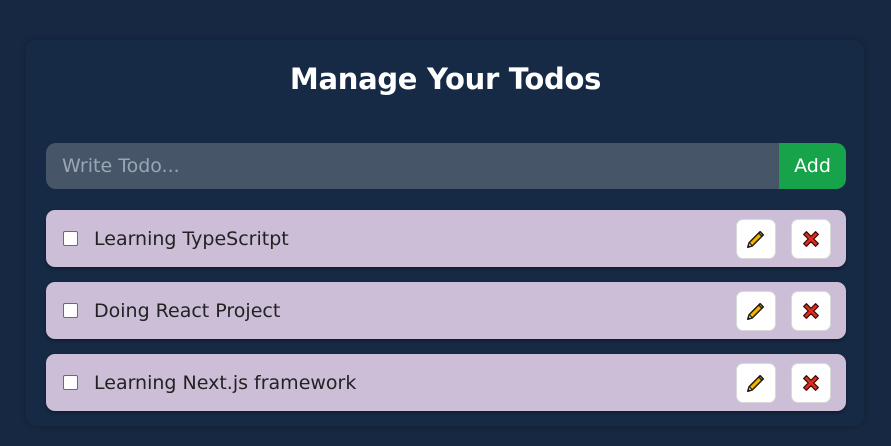 This screenshot has width=891, height=446. Describe the element at coordinates (187, 310) in the screenshot. I see `todo-text: Doing React Project` at that location.